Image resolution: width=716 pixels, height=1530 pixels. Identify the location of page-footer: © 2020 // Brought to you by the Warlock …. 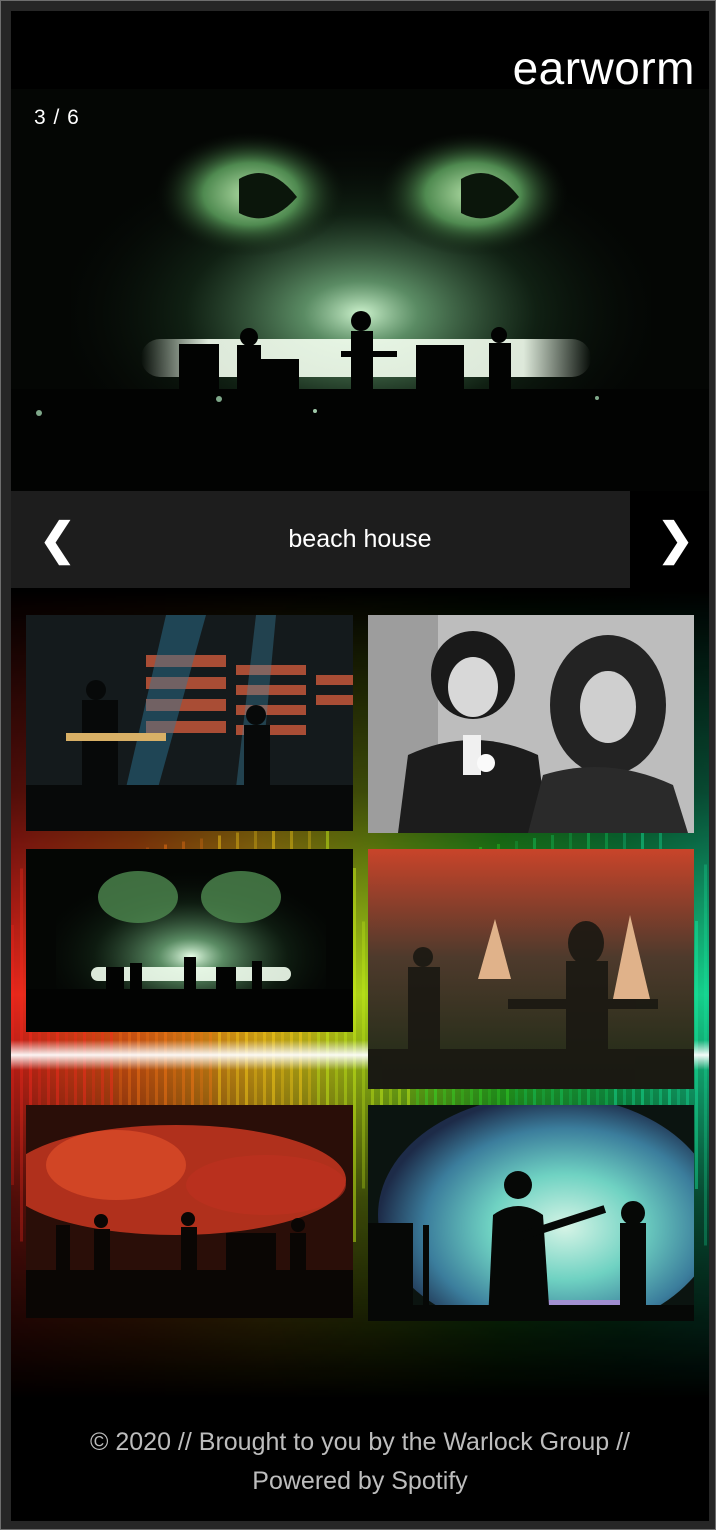
(360, 1461).